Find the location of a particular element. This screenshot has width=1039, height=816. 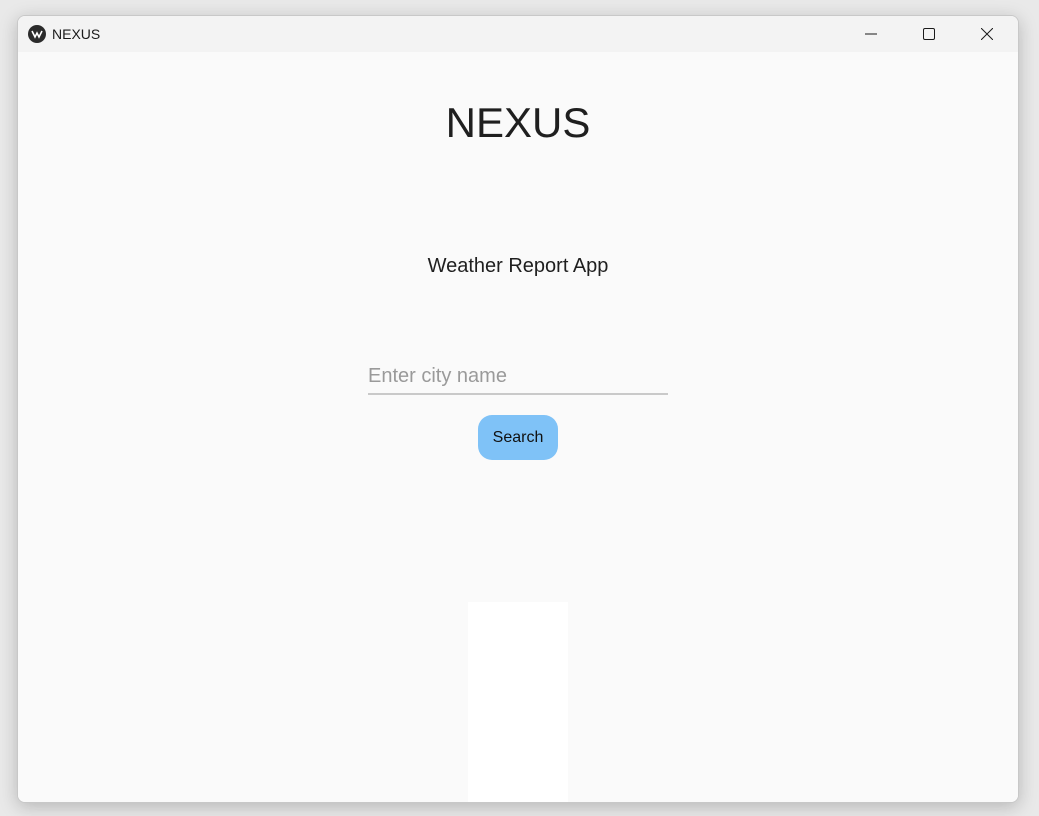

minimize-button is located at coordinates (871, 34).